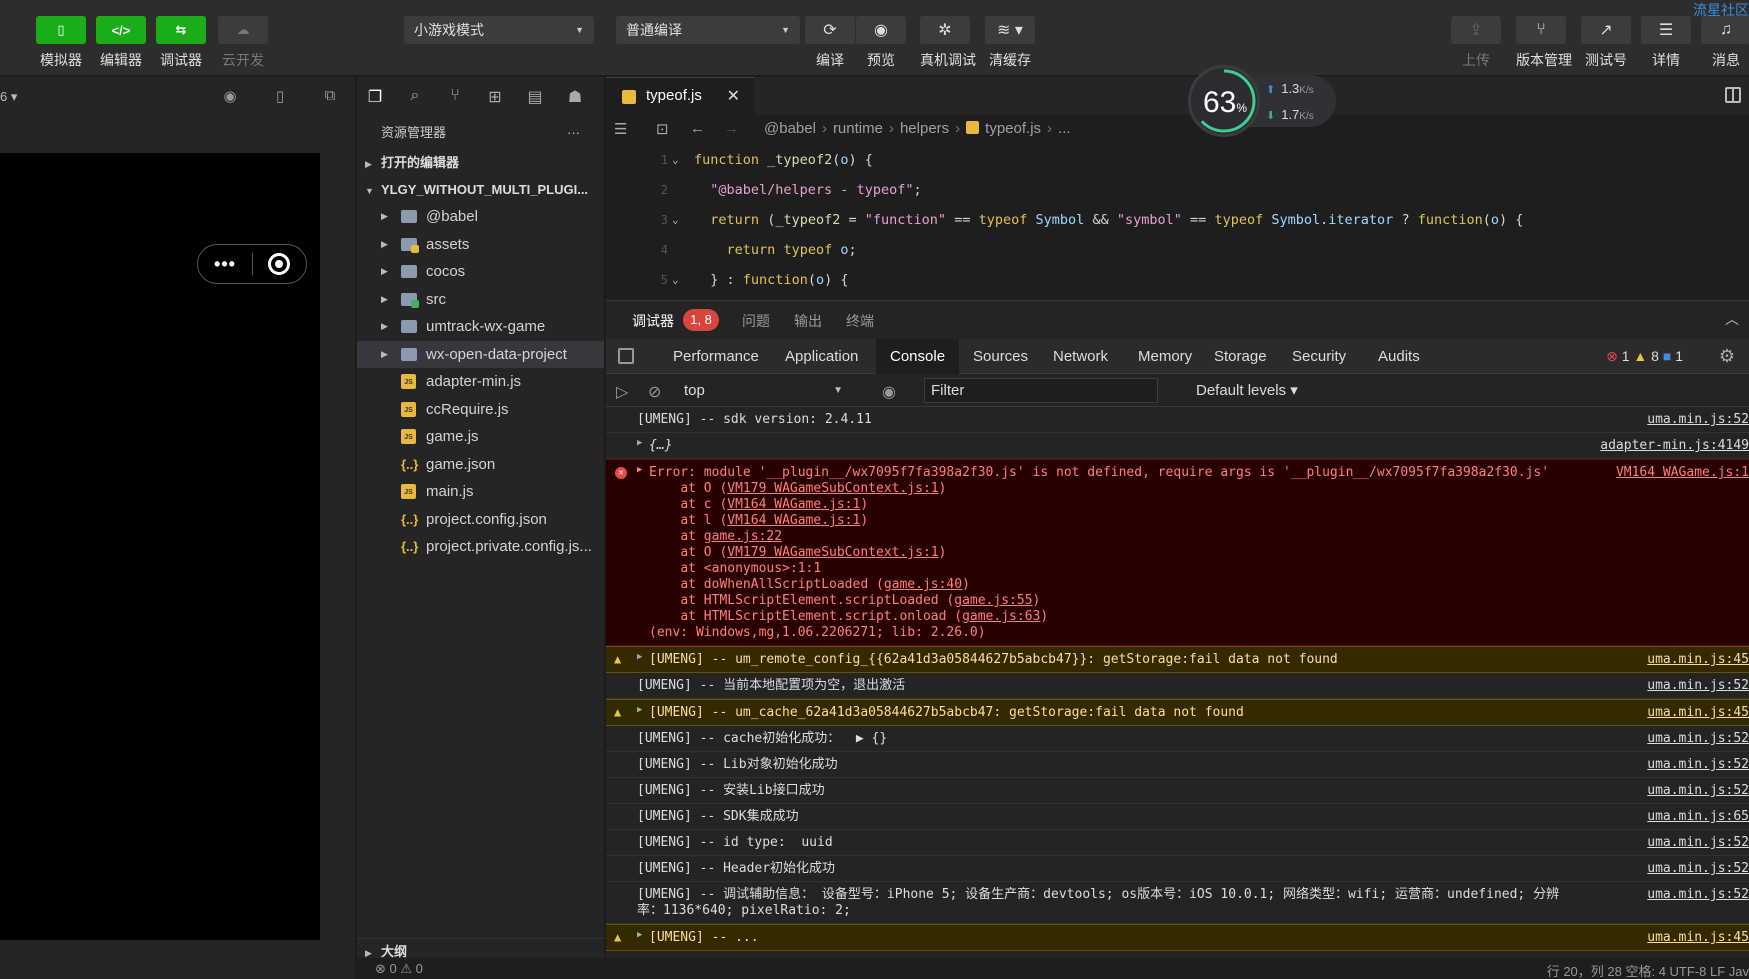 The height and width of the screenshot is (979, 1749). I want to click on tree-item: ▶ cocos, so click(480, 272).